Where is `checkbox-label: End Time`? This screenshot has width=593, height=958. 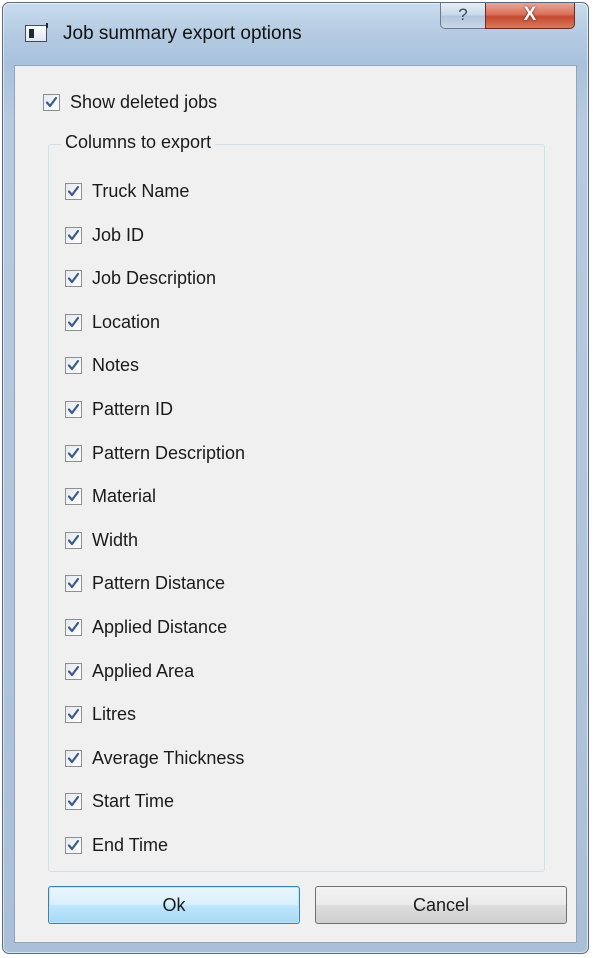 checkbox-label: End Time is located at coordinates (130, 844).